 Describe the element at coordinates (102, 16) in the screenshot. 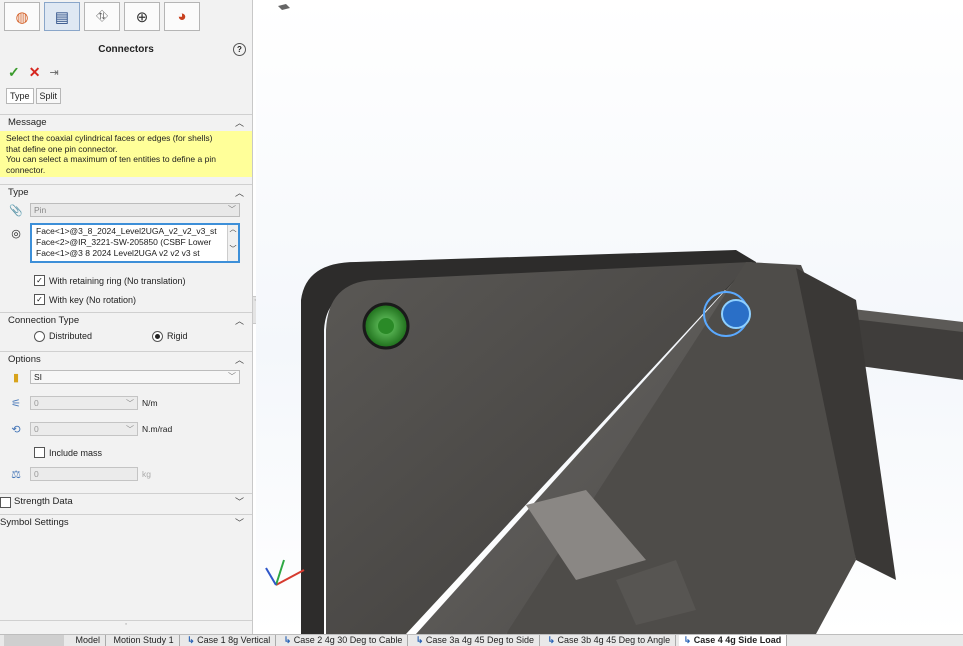

I see `configuration-tab-icon: ⛗` at that location.